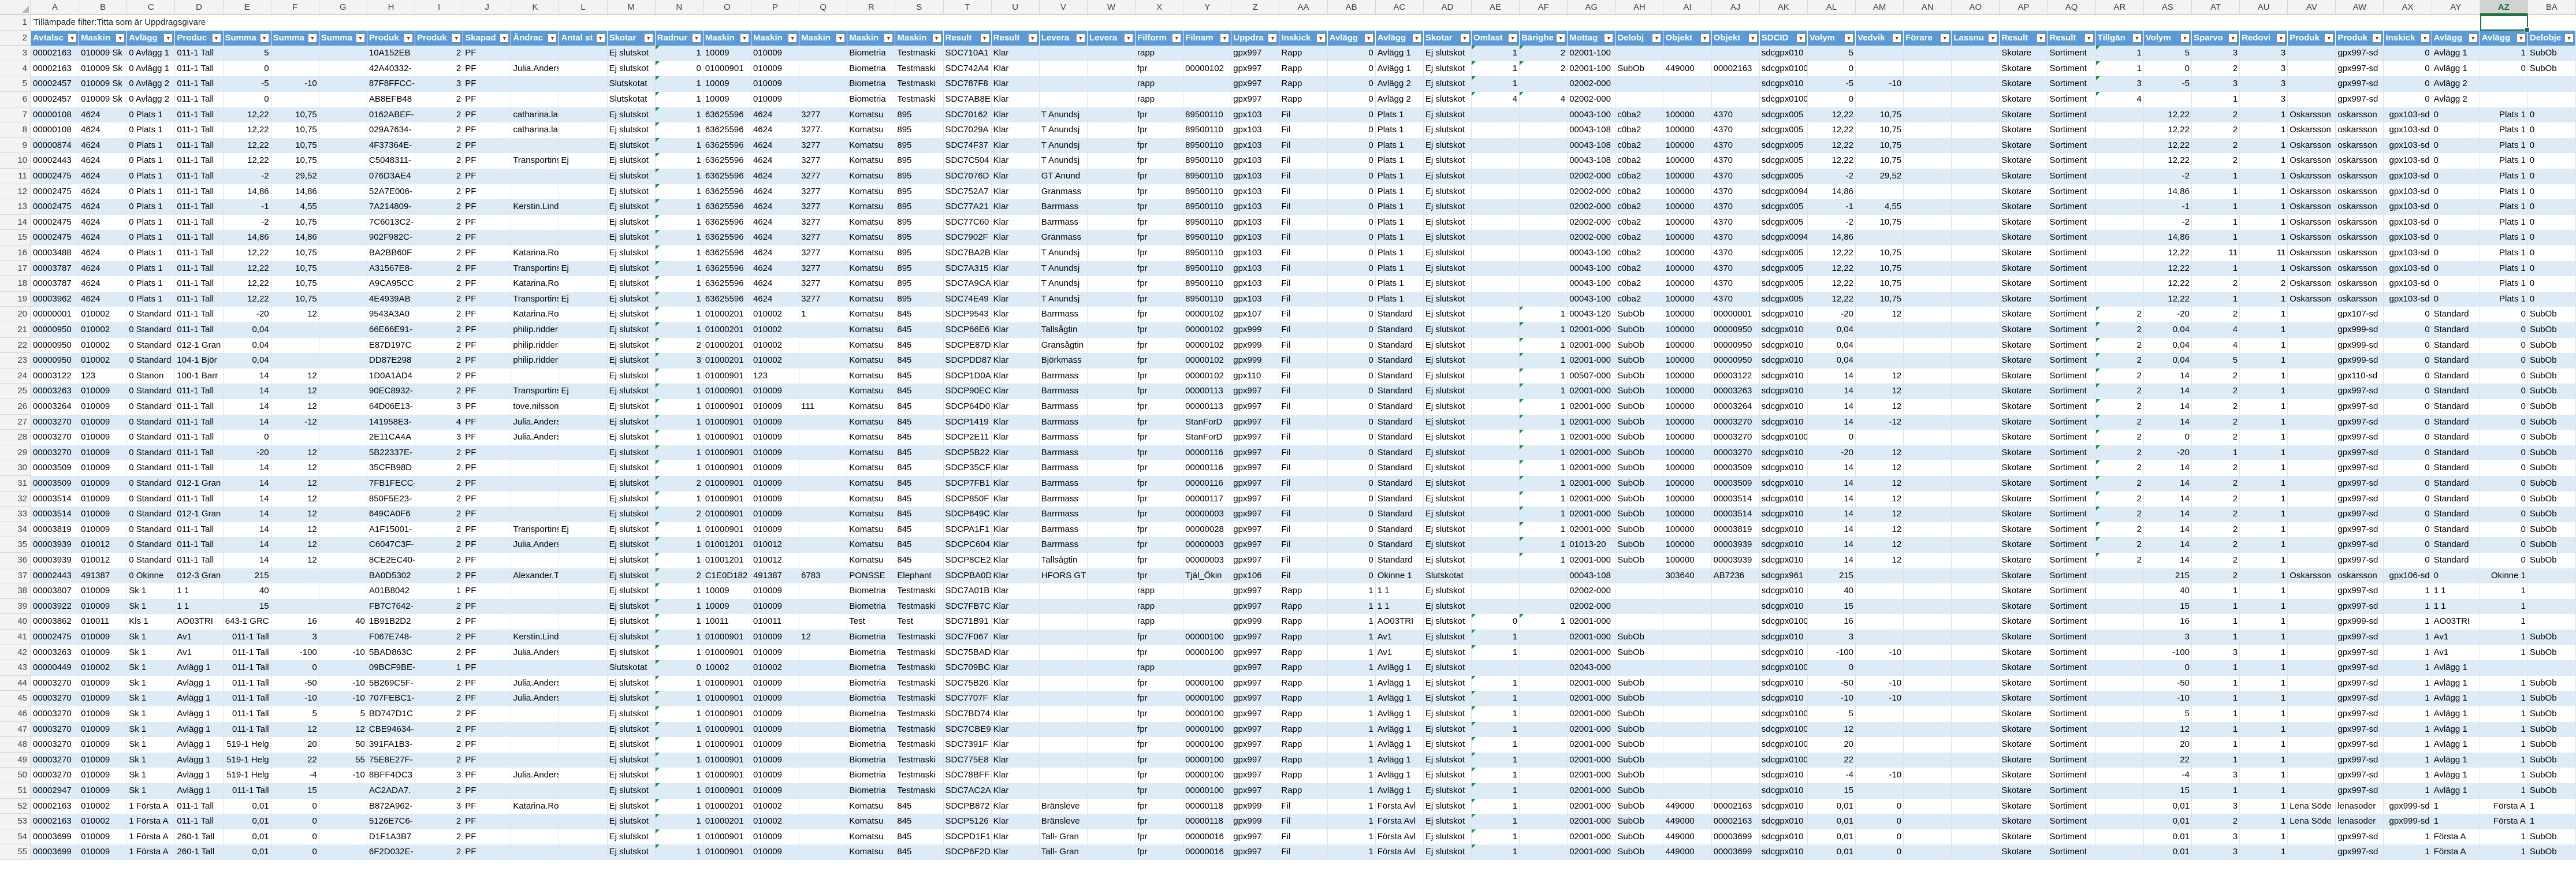 The image size is (2576, 871). I want to click on table-cell: 00002443, so click(55, 576).